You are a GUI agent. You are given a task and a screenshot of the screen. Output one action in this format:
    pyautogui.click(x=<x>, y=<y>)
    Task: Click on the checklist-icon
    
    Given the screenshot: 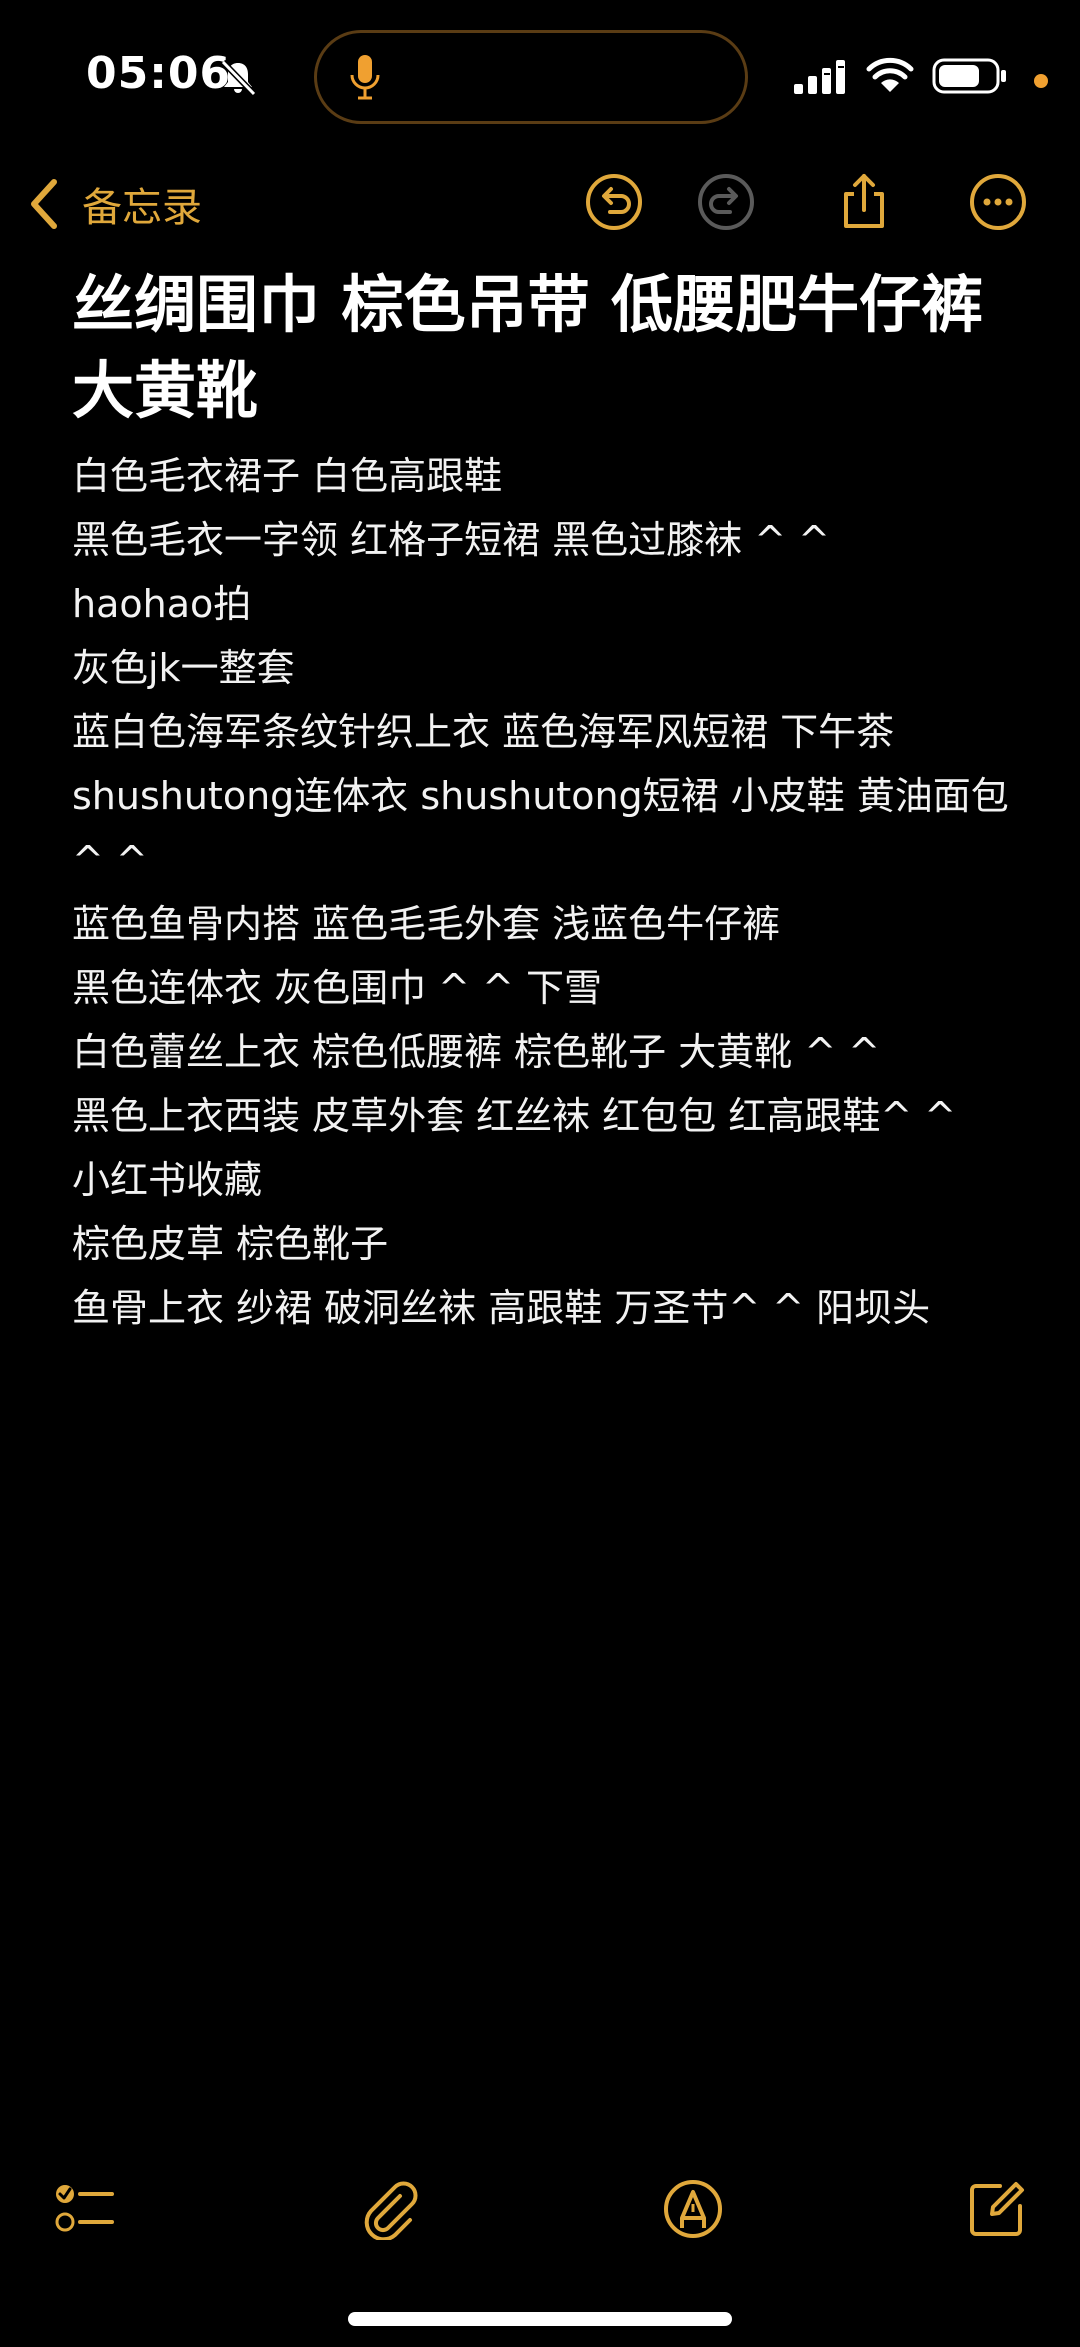 What is the action you would take?
    pyautogui.click(x=84, y=2208)
    